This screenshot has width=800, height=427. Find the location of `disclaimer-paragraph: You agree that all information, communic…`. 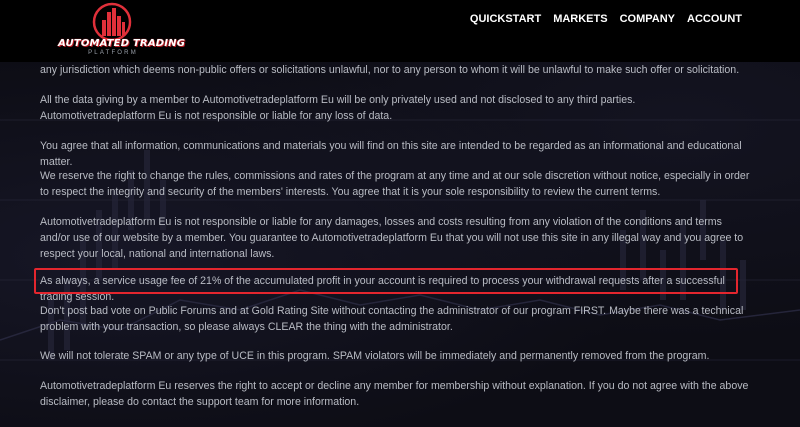

disclaimer-paragraph: You agree that all information, communic… is located at coordinates (391, 154).